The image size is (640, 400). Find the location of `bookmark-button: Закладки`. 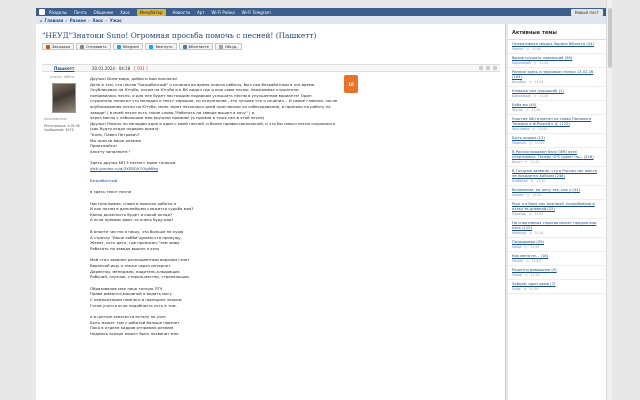

bookmark-button: Закладки is located at coordinates (58, 46).